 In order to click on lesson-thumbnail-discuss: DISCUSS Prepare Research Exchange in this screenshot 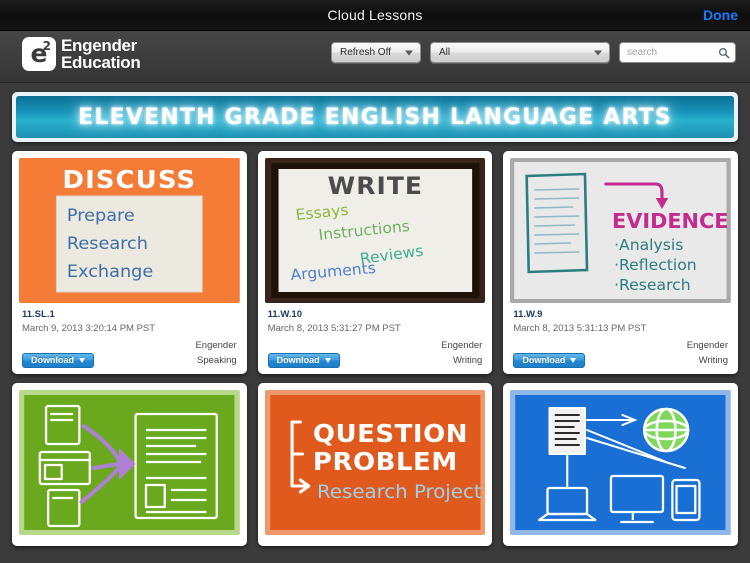, I will do `click(129, 230)`.